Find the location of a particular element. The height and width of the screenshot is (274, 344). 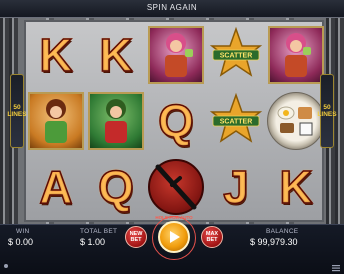

symbol-baton is located at coordinates (176, 187).